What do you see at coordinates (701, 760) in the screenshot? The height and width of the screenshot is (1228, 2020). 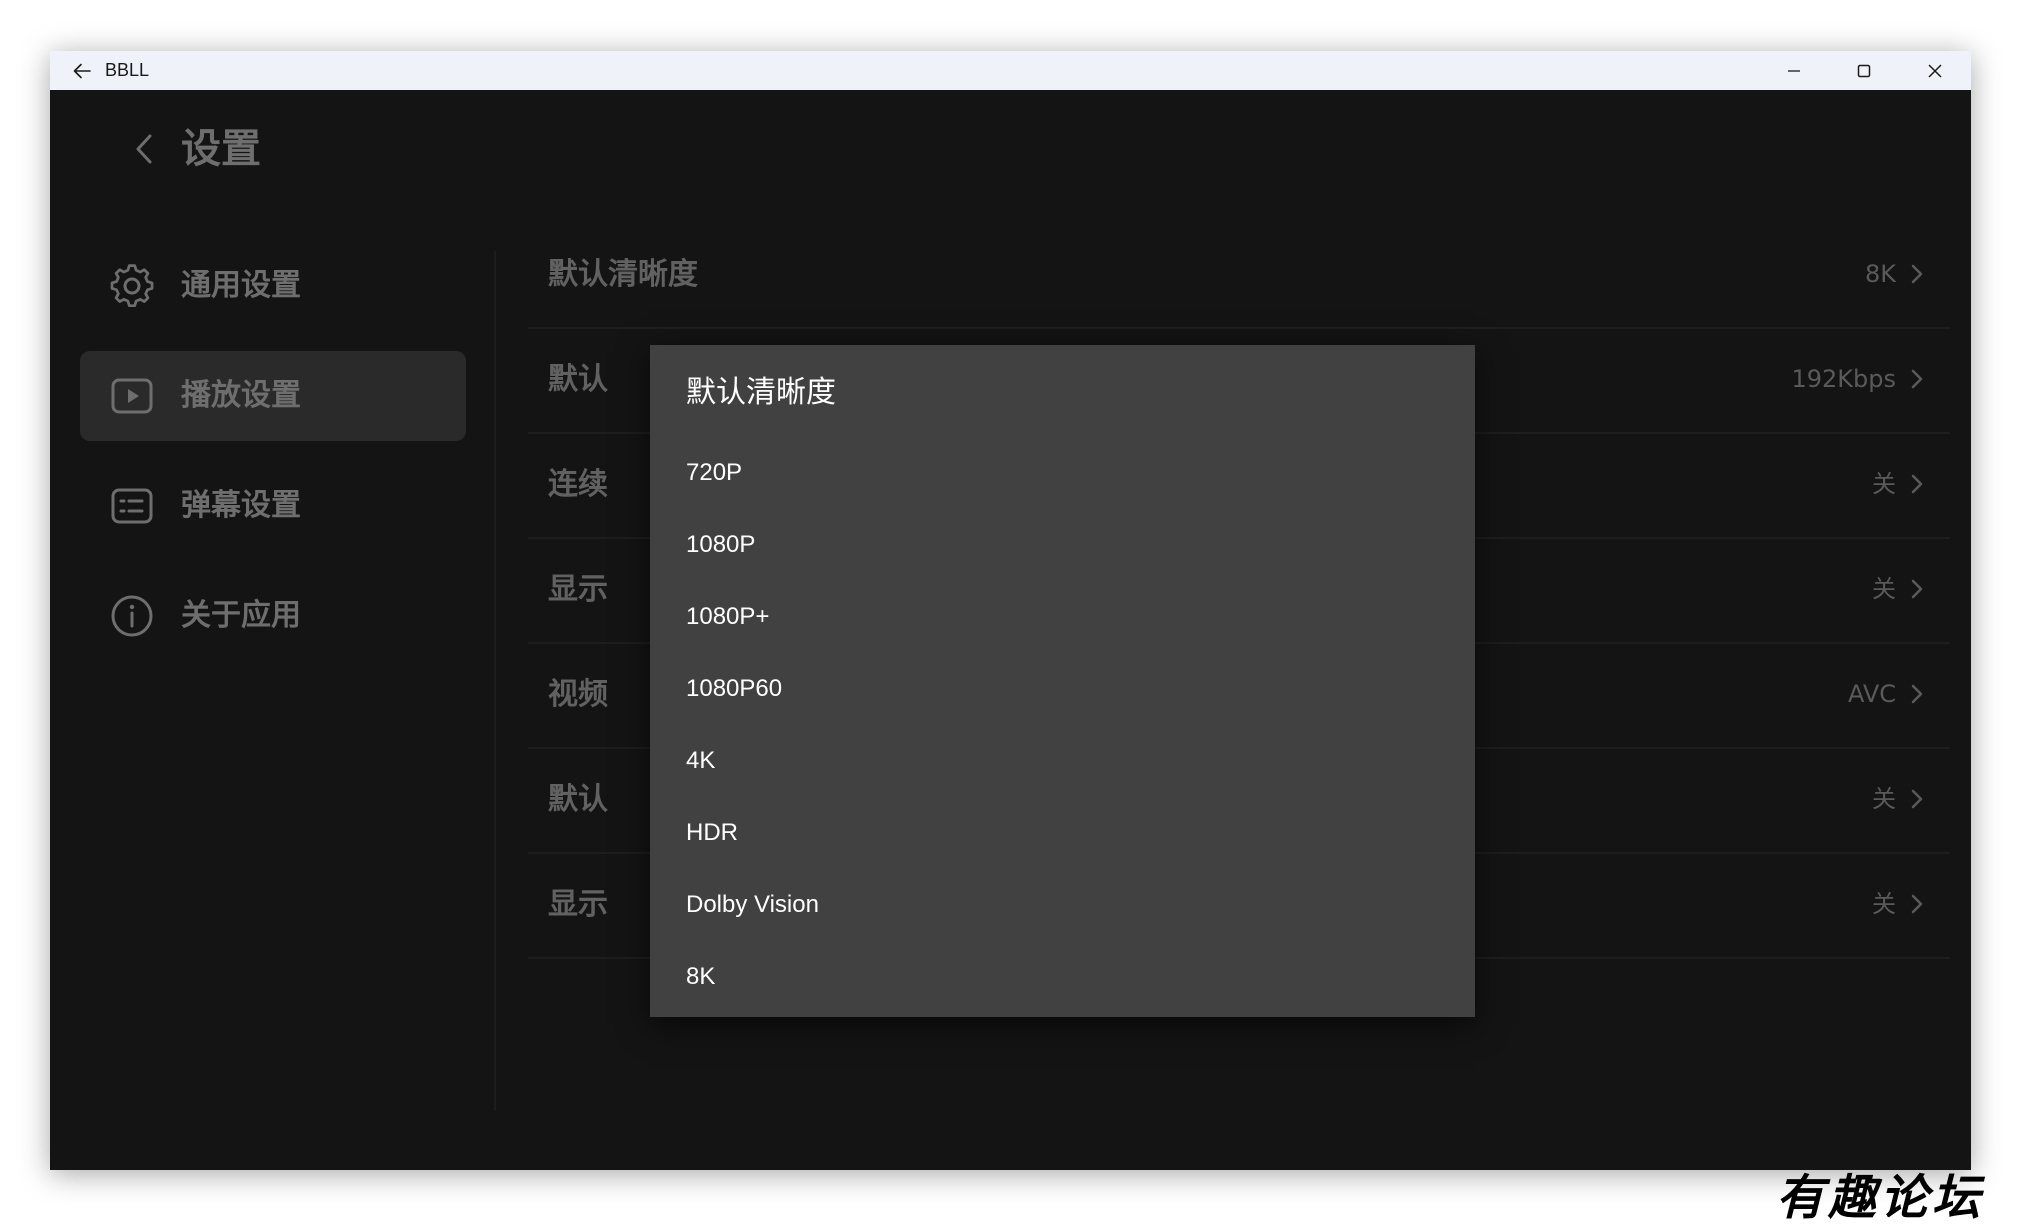 I see `option-label: 4K` at bounding box center [701, 760].